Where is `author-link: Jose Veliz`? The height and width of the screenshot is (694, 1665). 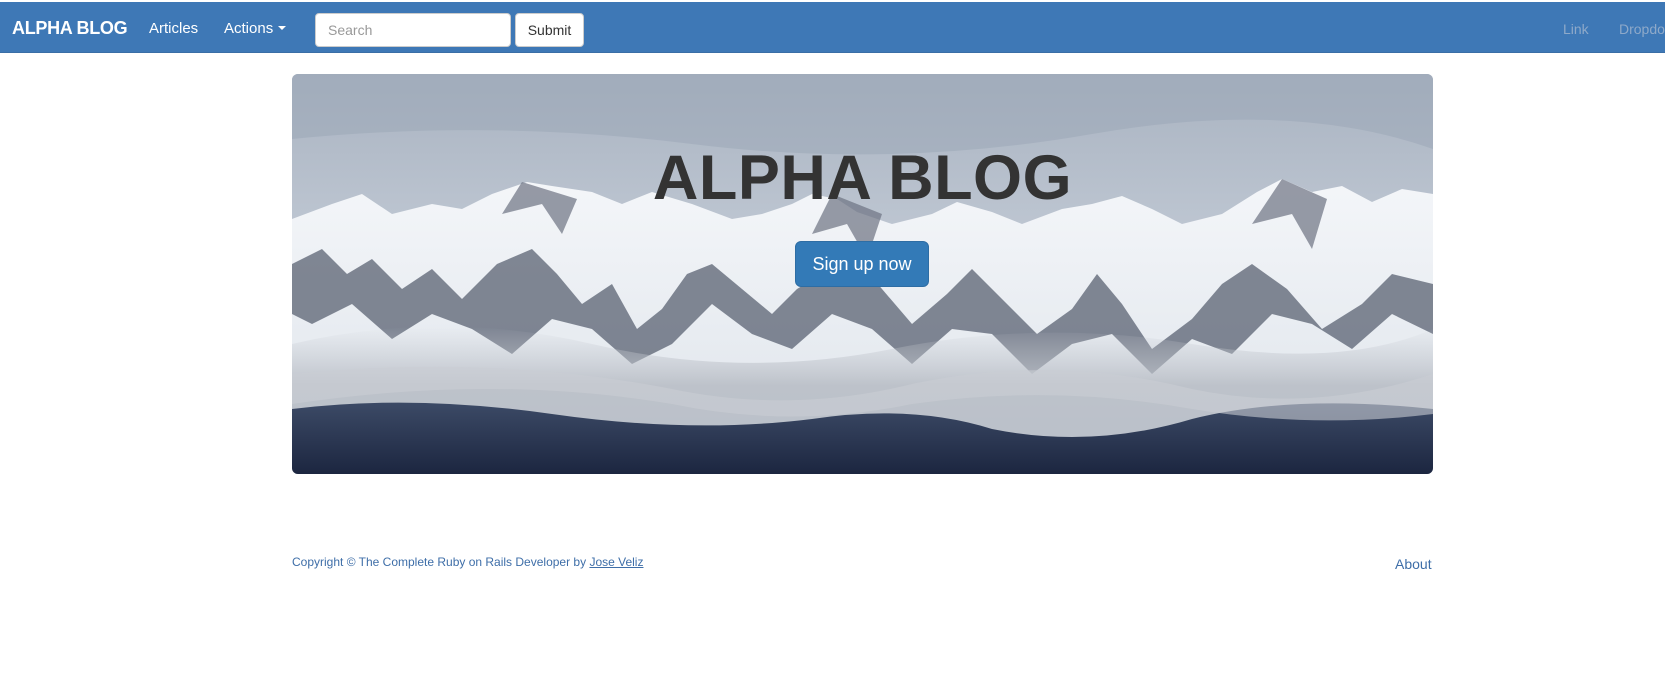
author-link: Jose Veliz is located at coordinates (616, 562).